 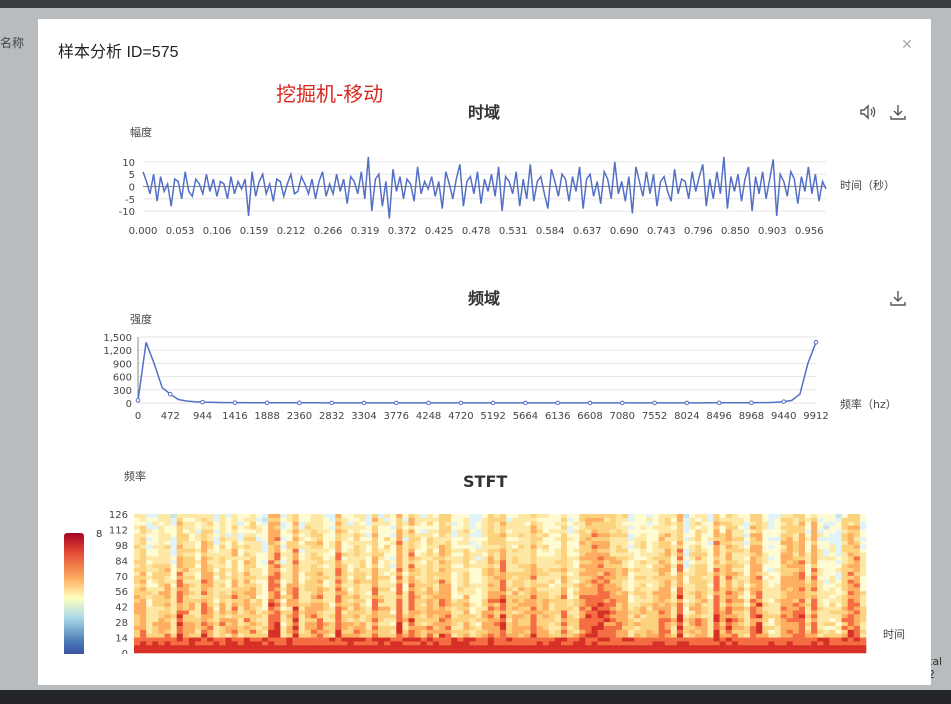 I want to click on data-point, so click(x=428, y=403).